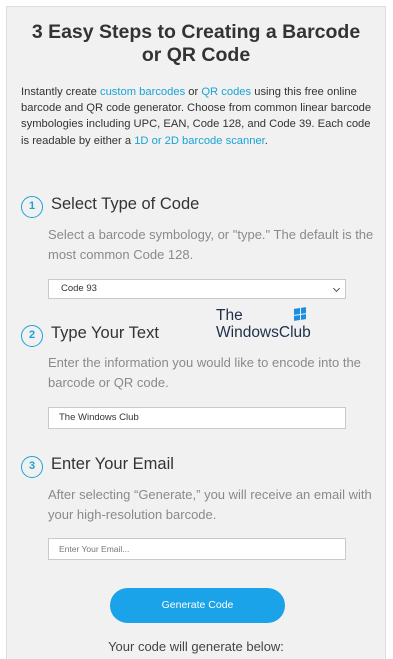  I want to click on watermark-line2: WindowsClub, so click(263, 332).